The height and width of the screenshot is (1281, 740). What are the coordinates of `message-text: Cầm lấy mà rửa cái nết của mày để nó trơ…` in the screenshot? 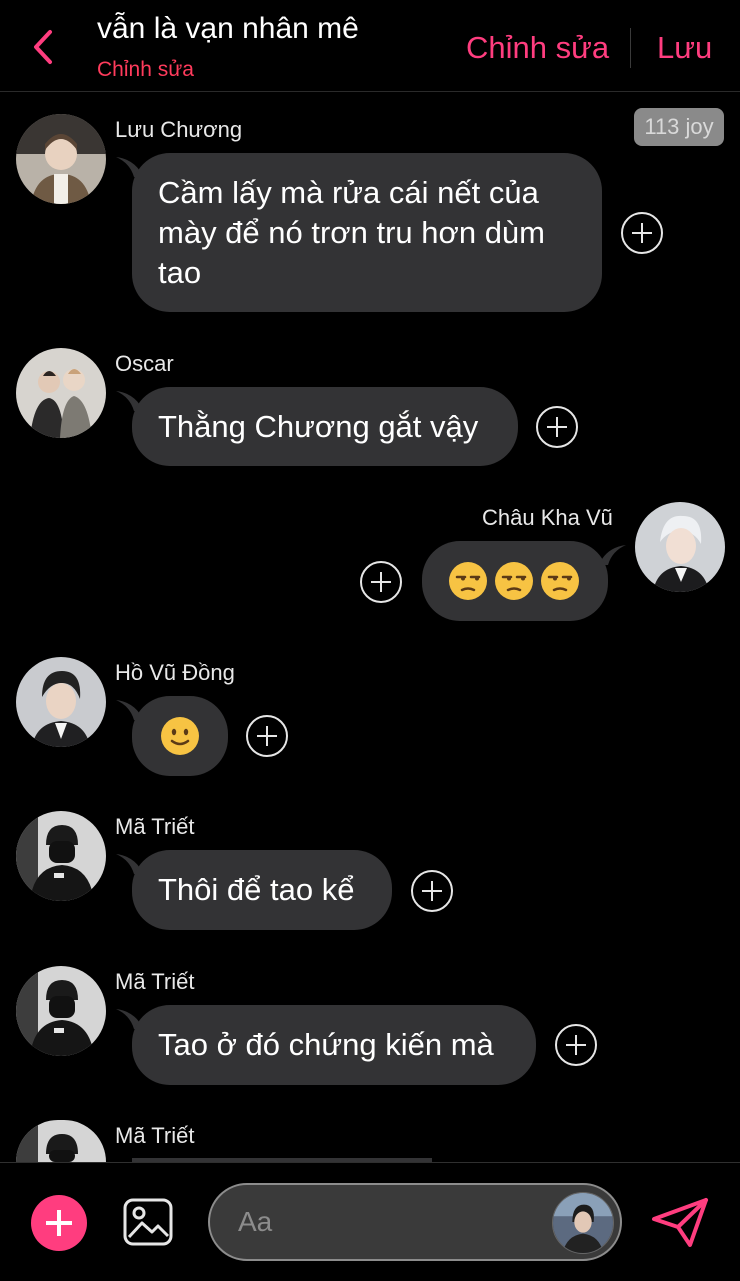 It's located at (352, 232).